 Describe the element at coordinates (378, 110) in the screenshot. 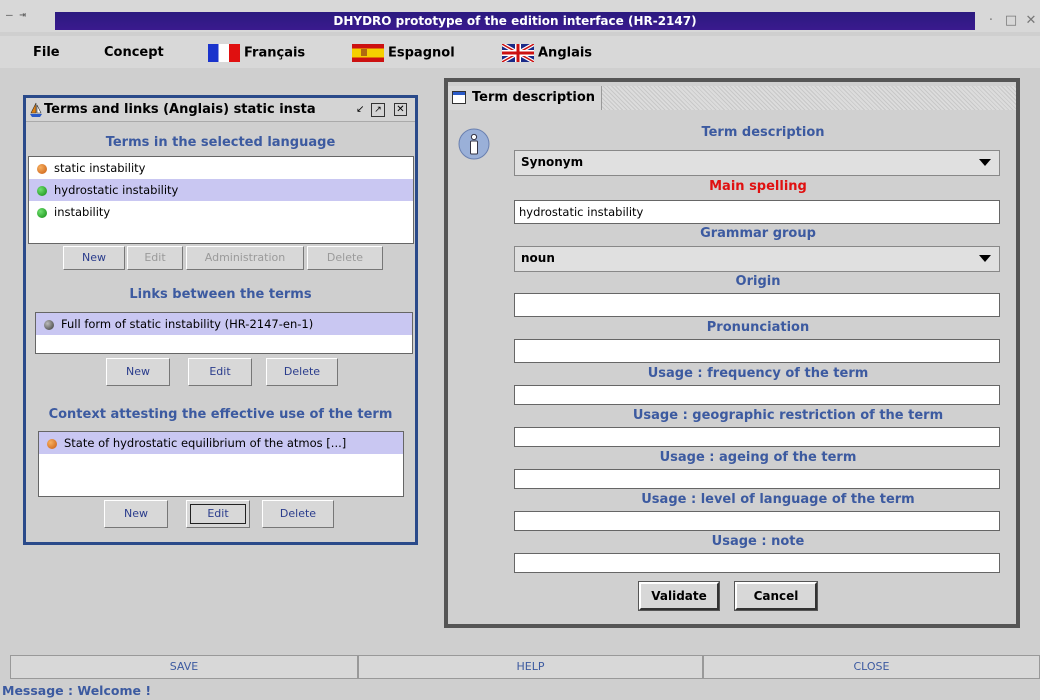

I see `expand-icon: ↗` at that location.